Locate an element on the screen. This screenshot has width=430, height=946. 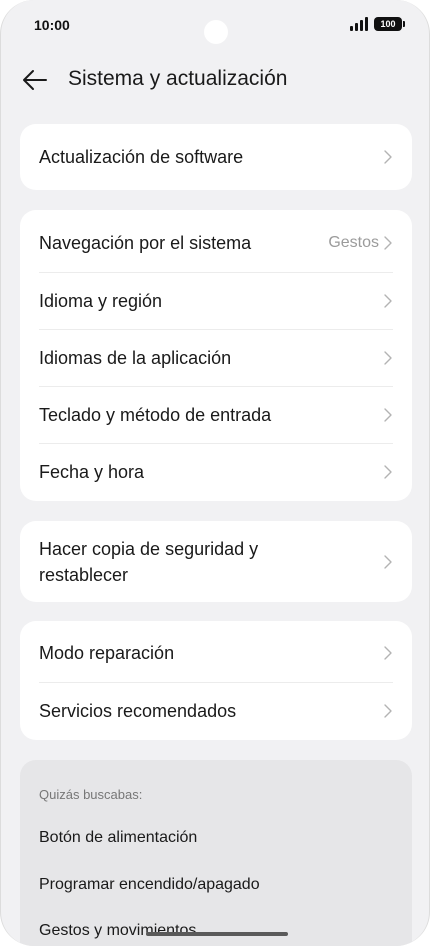
row-recommended-services: Servicios recomendados is located at coordinates (216, 710).